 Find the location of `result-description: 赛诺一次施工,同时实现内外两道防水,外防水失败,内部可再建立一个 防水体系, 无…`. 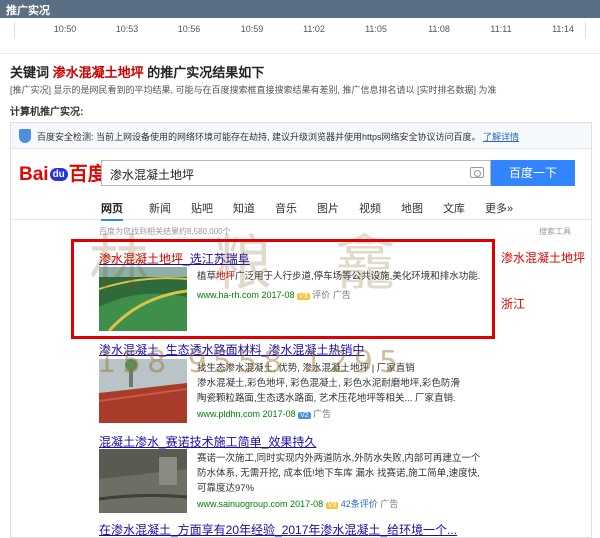

result-description: 赛诺一次施工,同时实现内外两道防水,外防水失败,内部可再建立一个 防水体系, 无… is located at coordinates (347, 473).